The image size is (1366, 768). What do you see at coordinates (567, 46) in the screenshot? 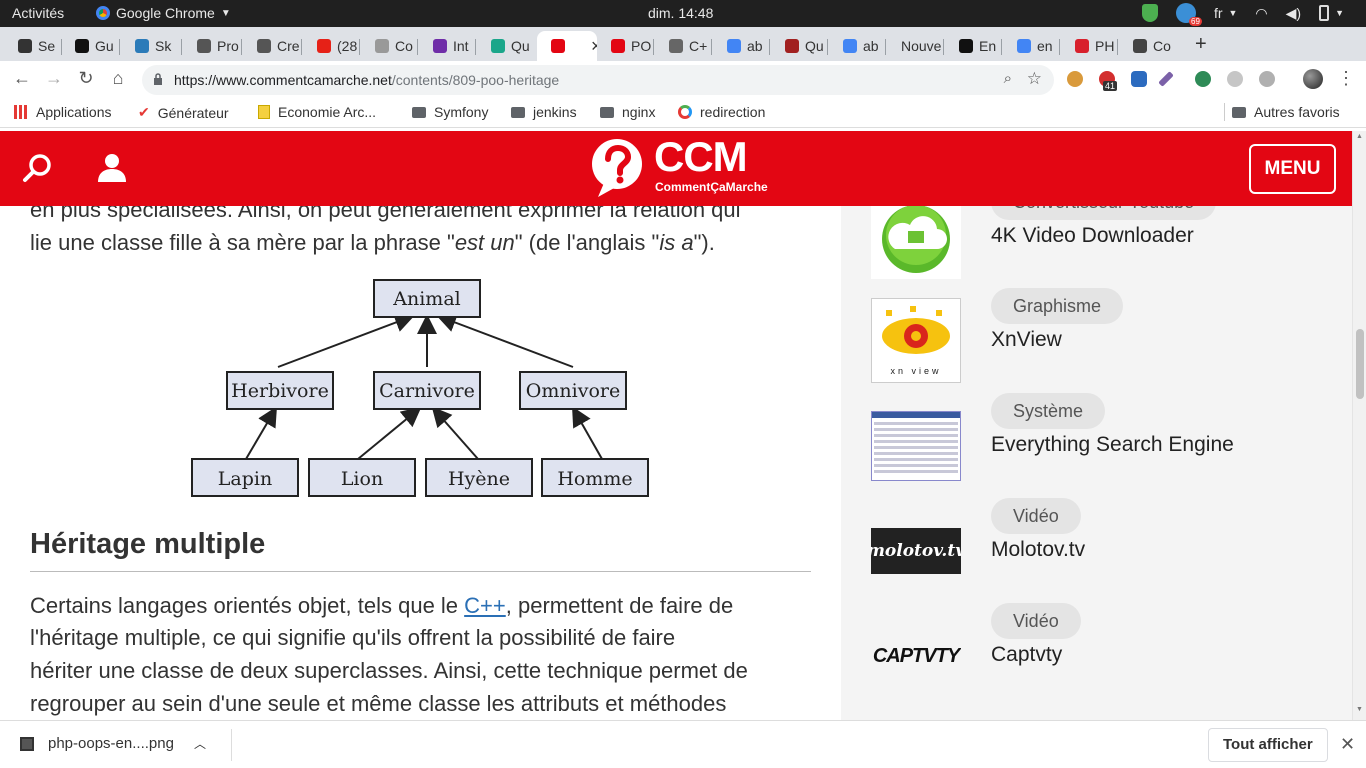
I see `tab-active: ×` at bounding box center [567, 46].